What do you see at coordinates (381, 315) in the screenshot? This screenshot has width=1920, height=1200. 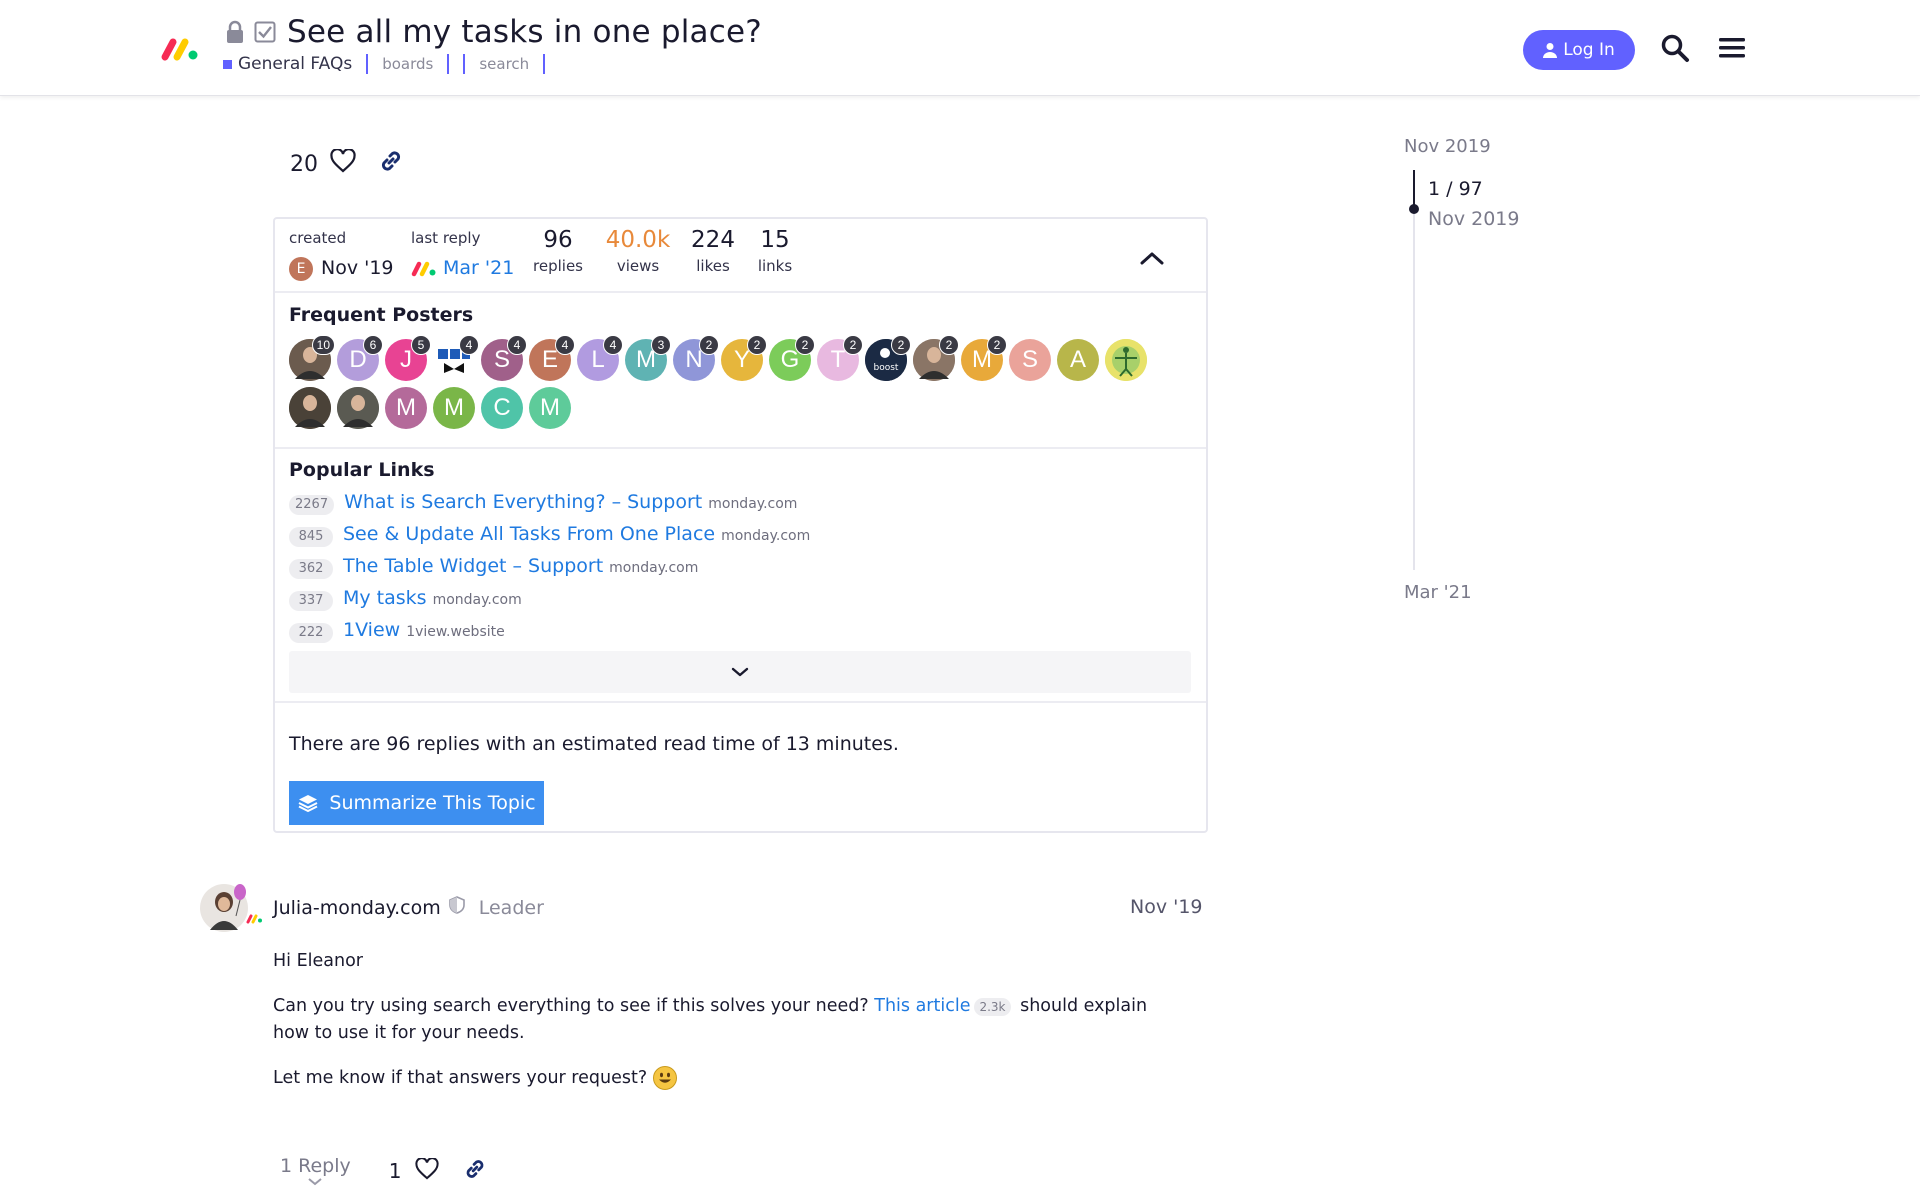 I see `frequent-posters-title: Frequent Posters` at bounding box center [381, 315].